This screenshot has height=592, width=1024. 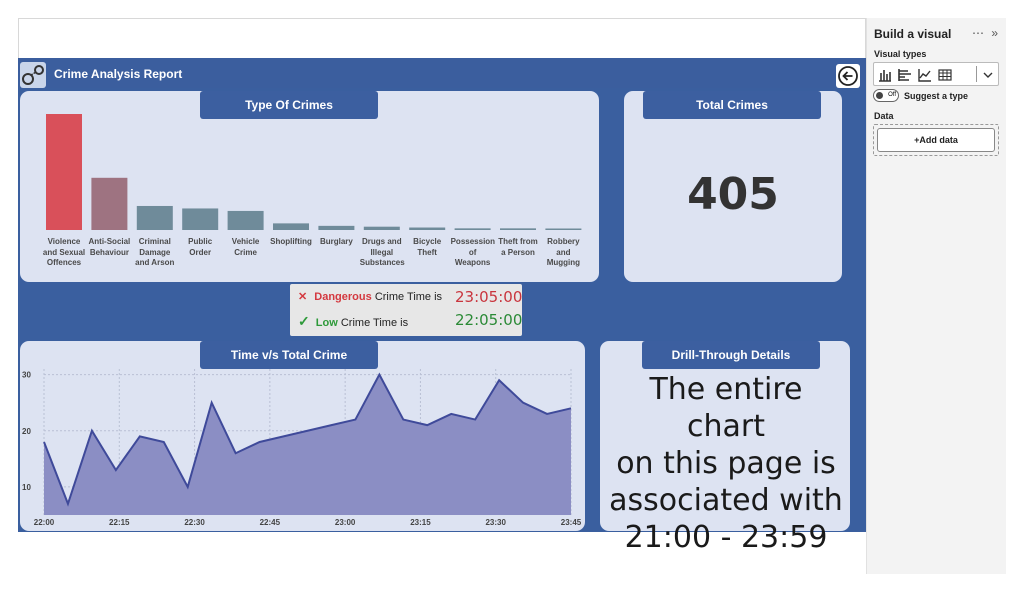 What do you see at coordinates (118, 74) in the screenshot?
I see `report-title: Crime Analysis Report` at bounding box center [118, 74].